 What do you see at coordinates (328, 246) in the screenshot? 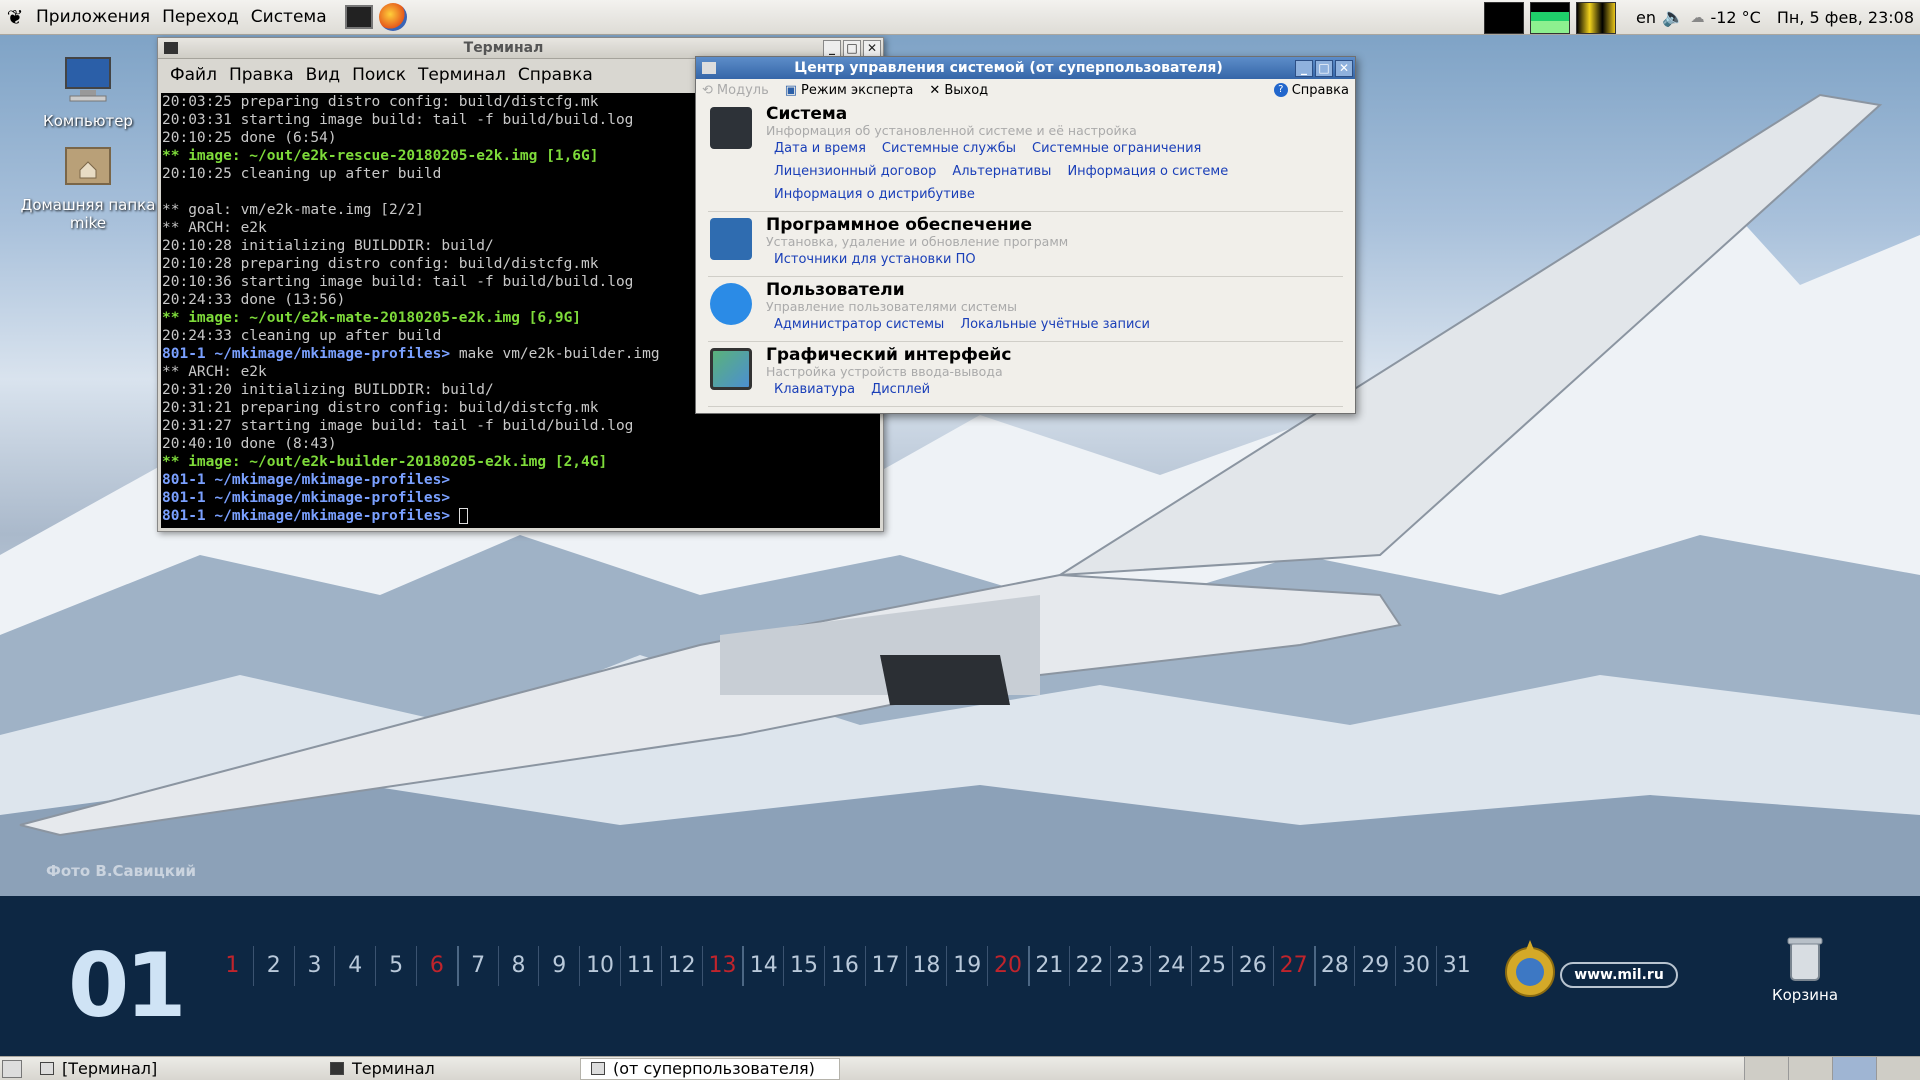
I see `terminal-line-text: 20:10:28 initializing BUILDDIR: build/` at bounding box center [328, 246].